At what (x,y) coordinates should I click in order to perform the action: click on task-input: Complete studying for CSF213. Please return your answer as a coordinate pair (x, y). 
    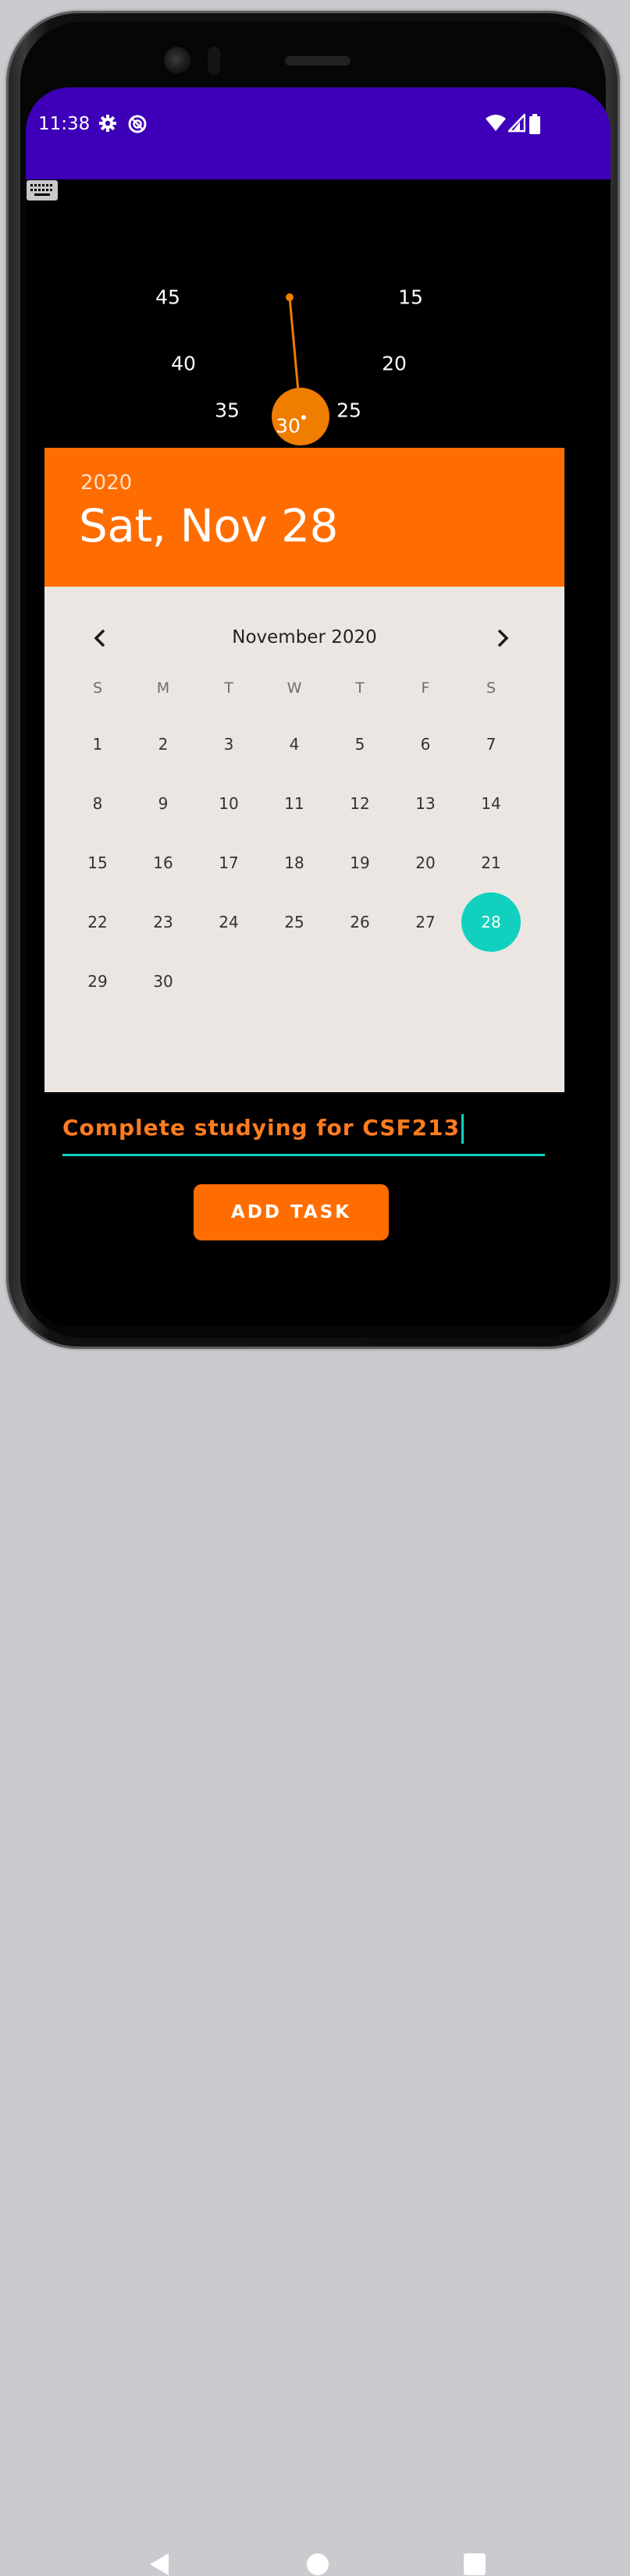
    Looking at the image, I should click on (296, 1133).